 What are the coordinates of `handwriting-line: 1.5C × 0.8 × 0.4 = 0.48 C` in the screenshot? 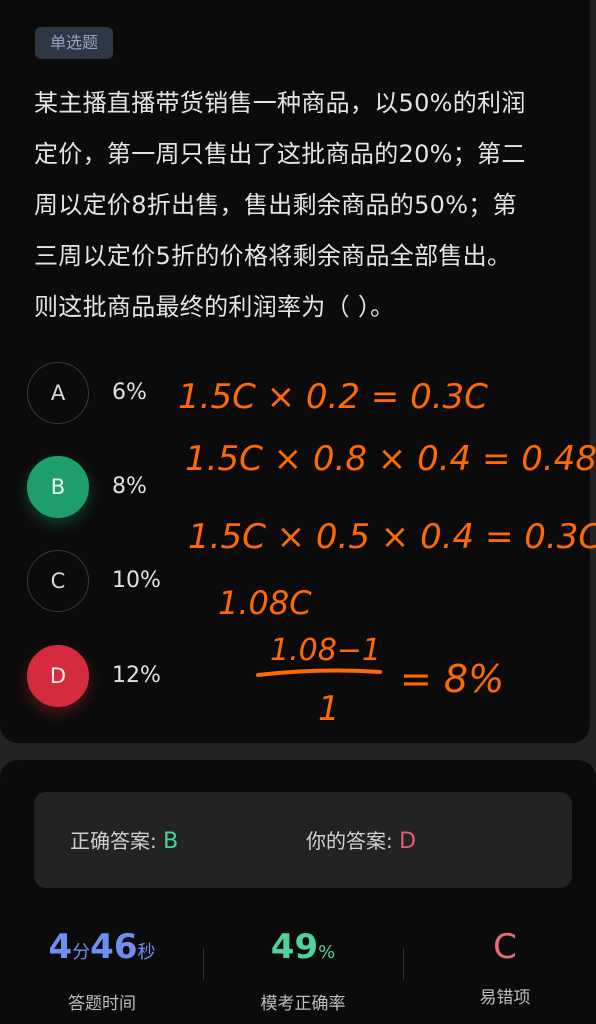 It's located at (390, 459).